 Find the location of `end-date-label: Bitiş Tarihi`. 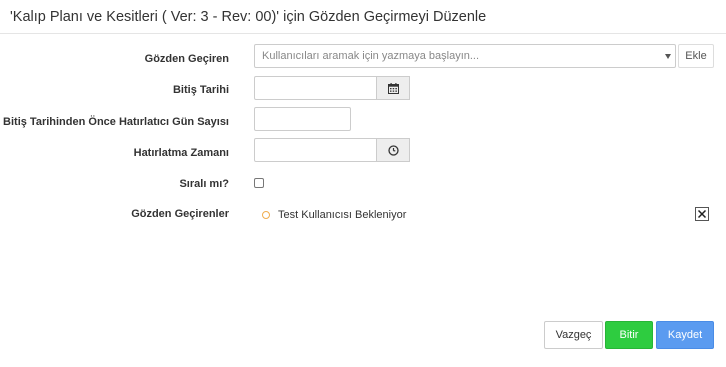

end-date-label: Bitiş Tarihi is located at coordinates (200, 90).